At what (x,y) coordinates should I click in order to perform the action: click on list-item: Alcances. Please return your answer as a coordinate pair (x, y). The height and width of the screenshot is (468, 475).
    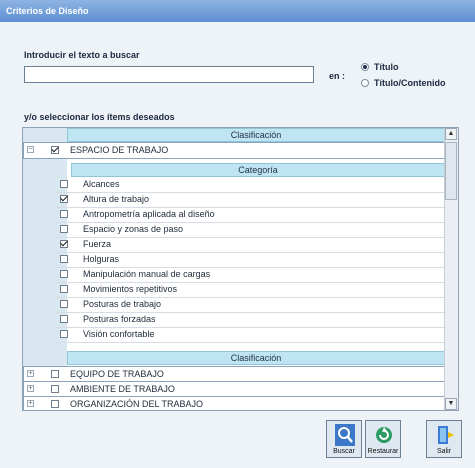
    Looking at the image, I should click on (249, 185).